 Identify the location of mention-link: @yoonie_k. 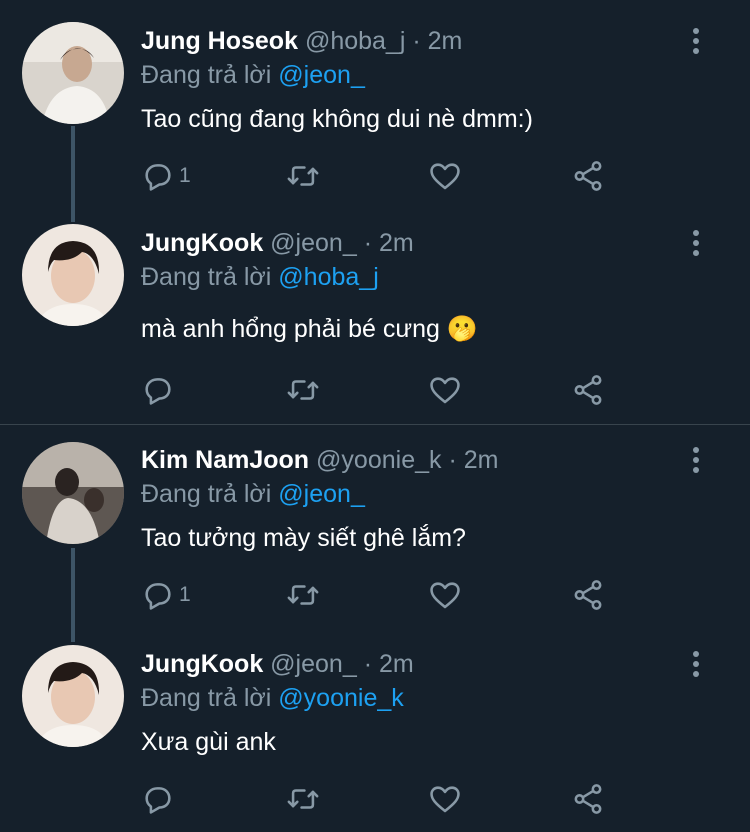
(340, 698).